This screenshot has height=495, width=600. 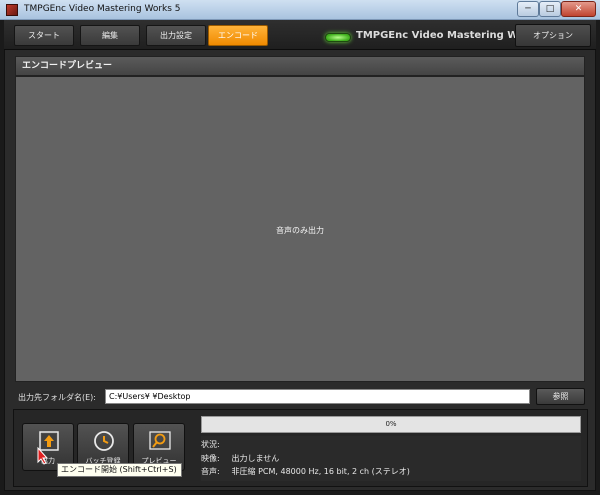 What do you see at coordinates (104, 441) in the screenshot?
I see `clock-icon` at bounding box center [104, 441].